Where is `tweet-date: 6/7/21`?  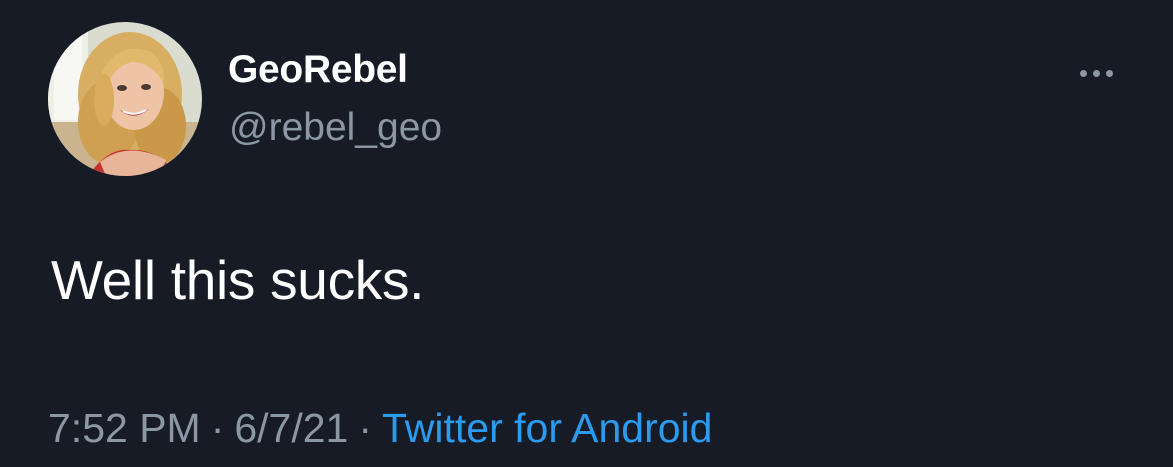 tweet-date: 6/7/21 is located at coordinates (291, 428).